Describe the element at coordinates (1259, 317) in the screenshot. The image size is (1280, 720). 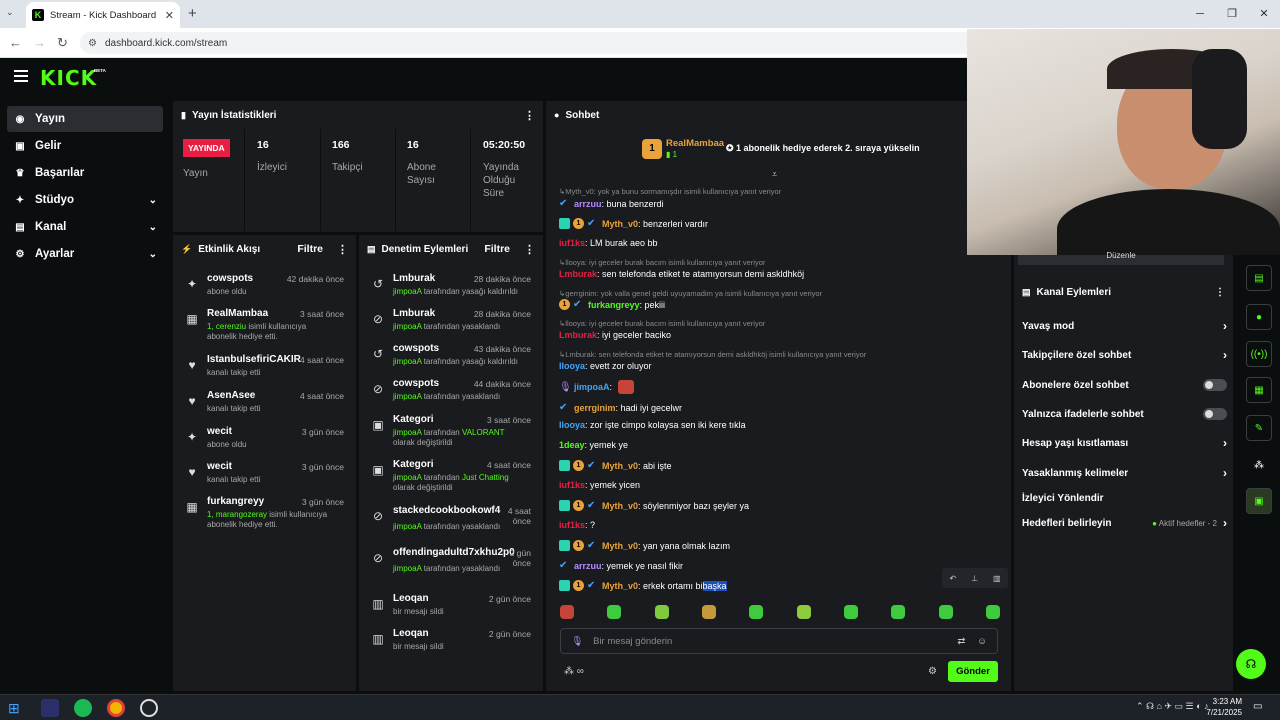
I see `chat-bubble-icon: ●` at that location.